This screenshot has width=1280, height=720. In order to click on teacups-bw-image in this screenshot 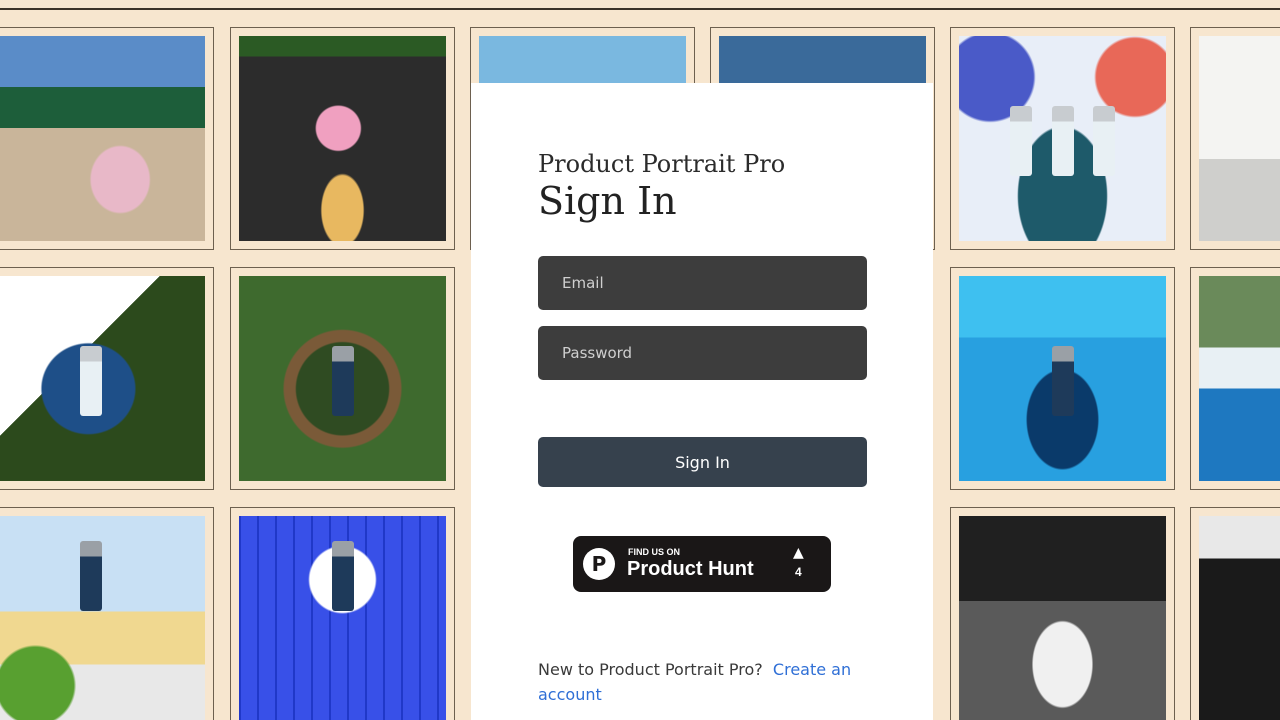, I will do `click(1062, 618)`.